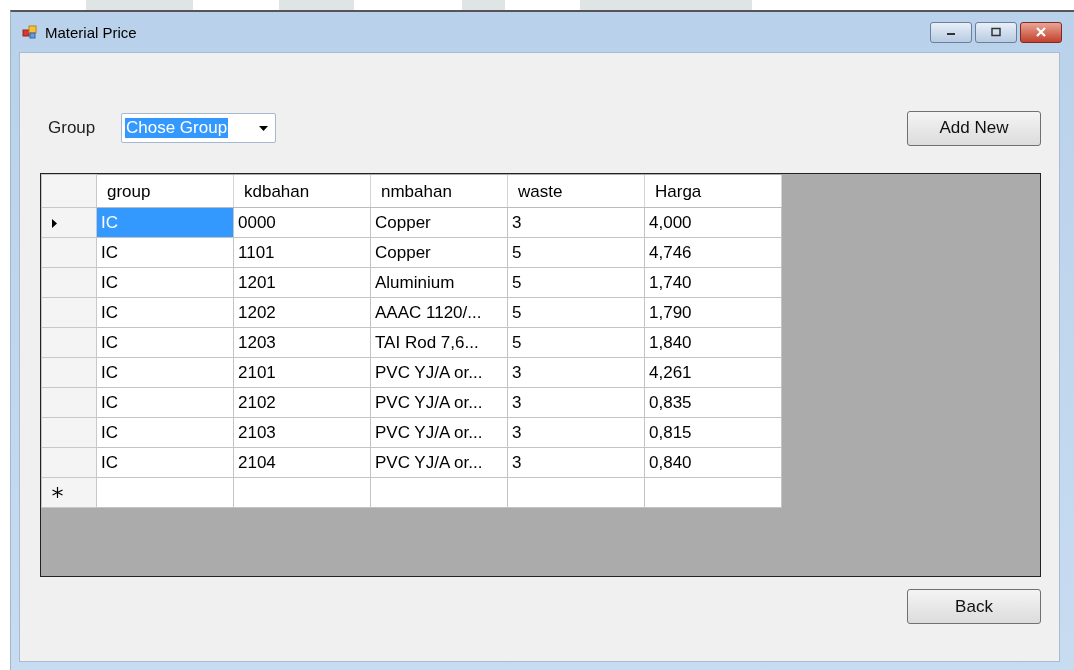  Describe the element at coordinates (302, 222) in the screenshot. I see `table-cell: 0000` at that location.